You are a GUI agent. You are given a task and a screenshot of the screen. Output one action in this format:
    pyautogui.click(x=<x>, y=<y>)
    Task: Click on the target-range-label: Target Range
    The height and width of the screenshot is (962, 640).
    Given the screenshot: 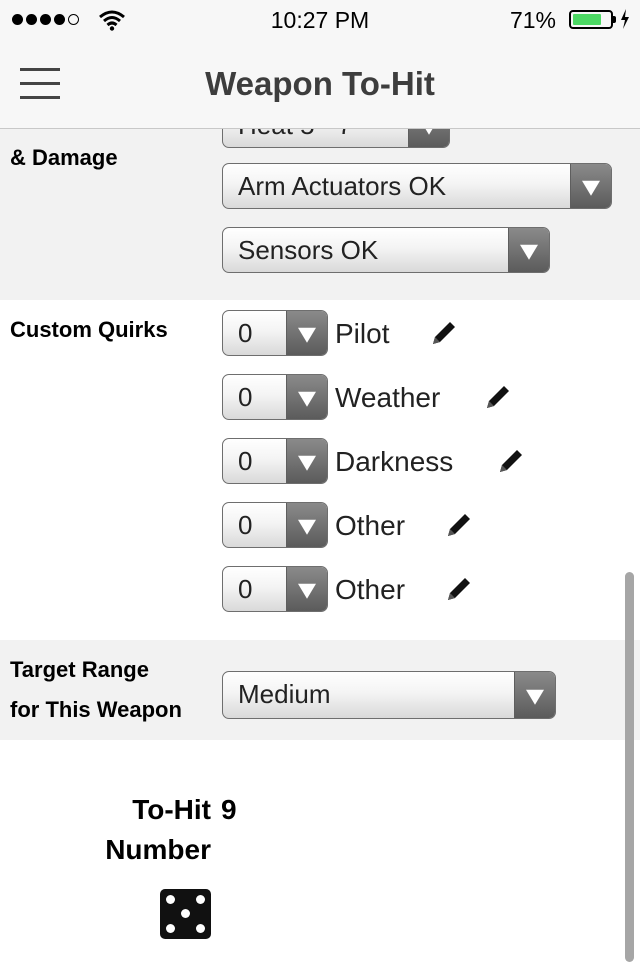 What is the action you would take?
    pyautogui.click(x=79, y=669)
    